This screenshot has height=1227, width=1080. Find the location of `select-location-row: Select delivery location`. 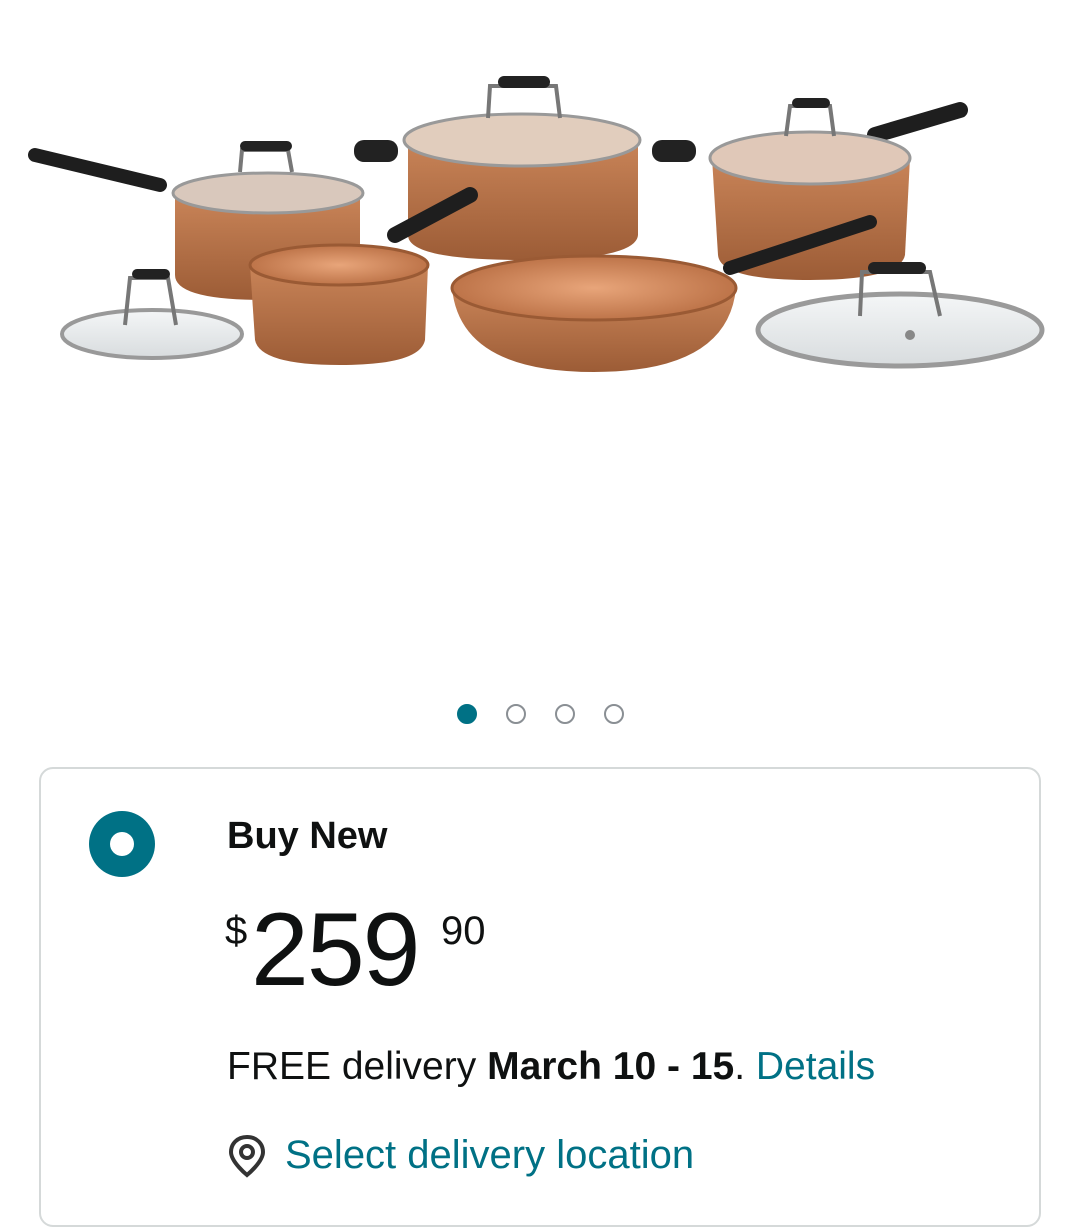

select-location-row: Select delivery location is located at coordinates (460, 1155).